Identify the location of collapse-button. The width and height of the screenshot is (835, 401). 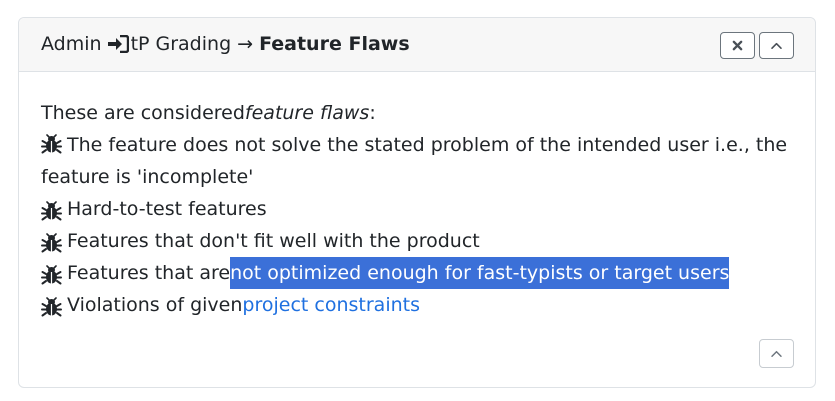
(776, 45).